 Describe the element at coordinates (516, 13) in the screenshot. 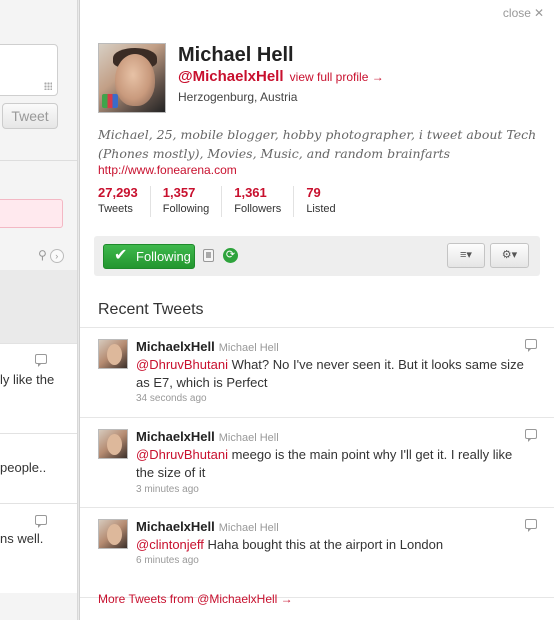

I see `close-label: close` at that location.